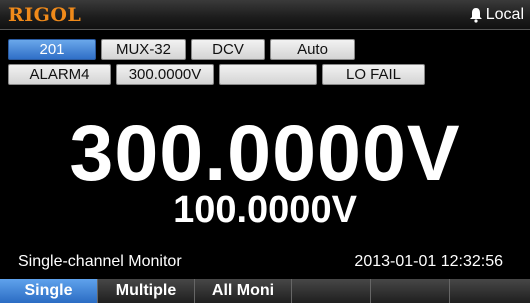 This screenshot has width=530, height=303. Describe the element at coordinates (428, 261) in the screenshot. I see `date-time: 2013-01-01 12:32:56` at that location.